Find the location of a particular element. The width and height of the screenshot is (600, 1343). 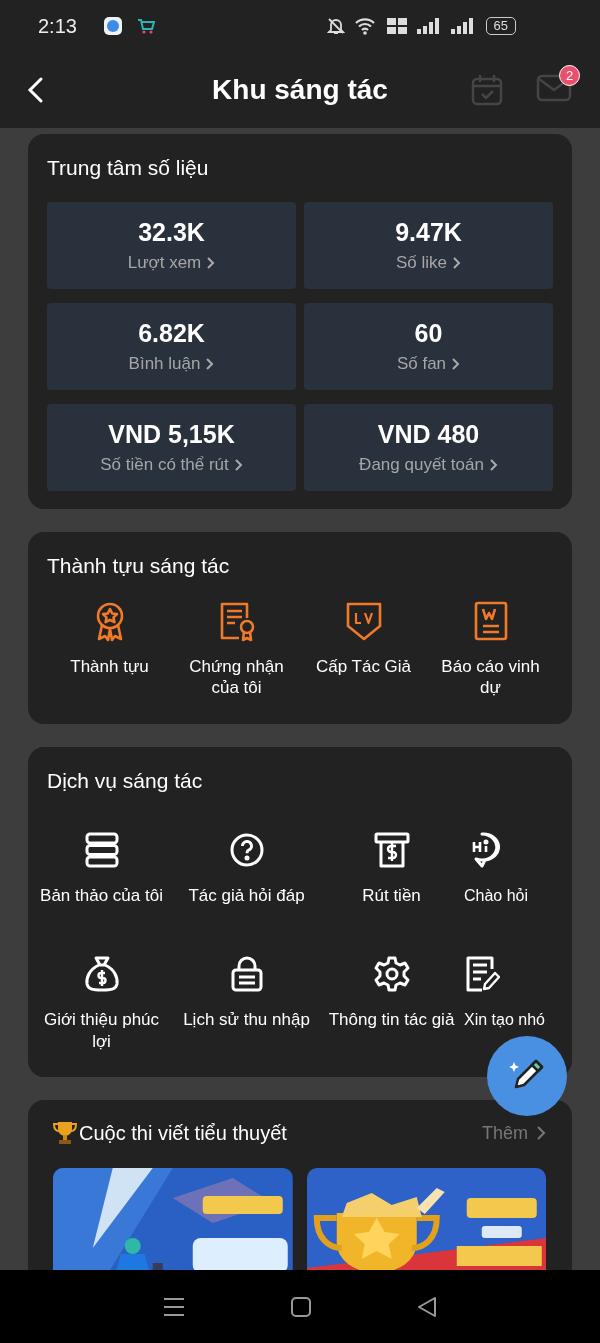

section-title: Thành tựu sáng tác is located at coordinates (139, 566).